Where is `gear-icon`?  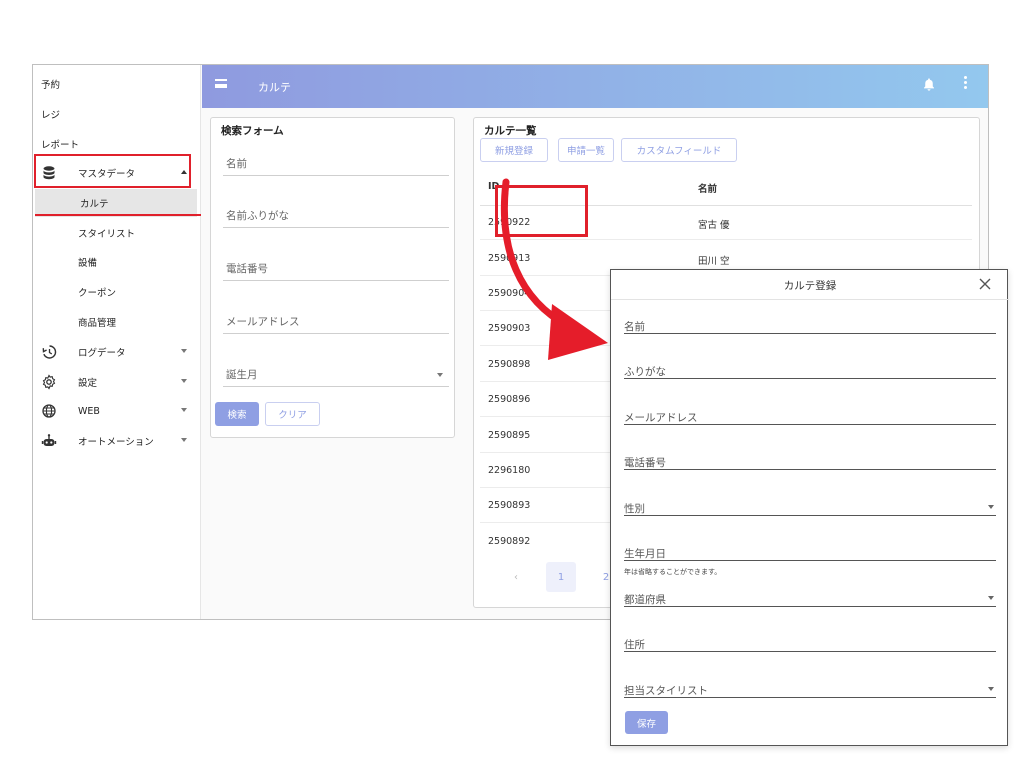 gear-icon is located at coordinates (49, 382).